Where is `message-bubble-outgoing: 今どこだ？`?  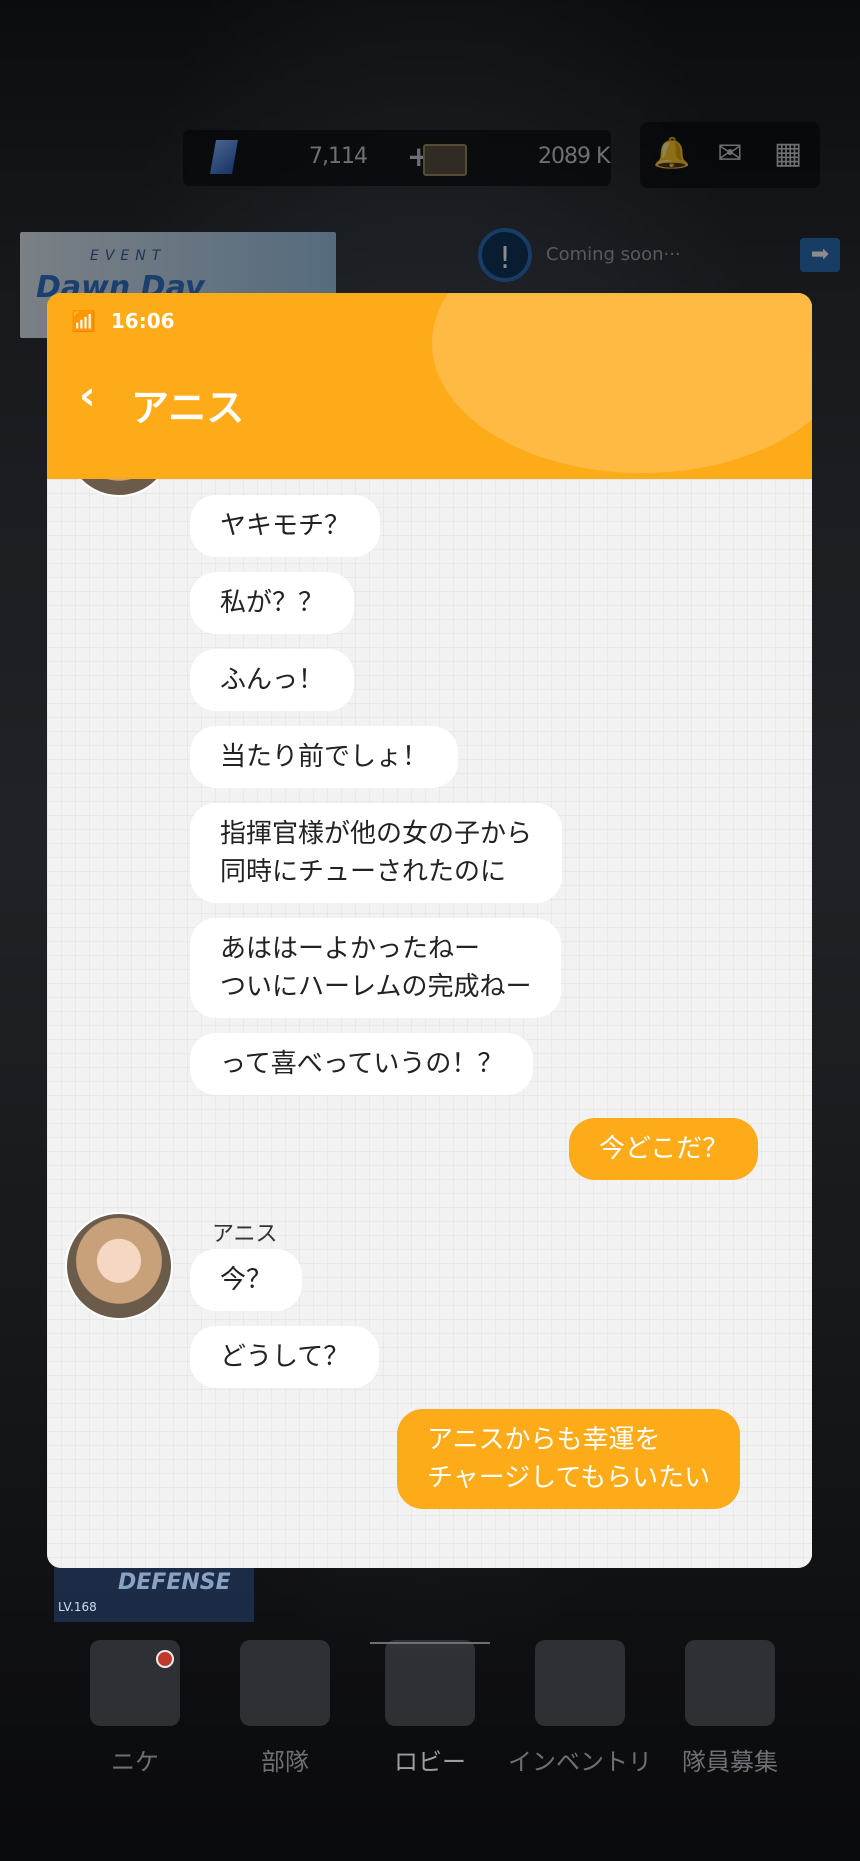
message-bubble-outgoing: 今どこだ？ is located at coordinates (664, 1149).